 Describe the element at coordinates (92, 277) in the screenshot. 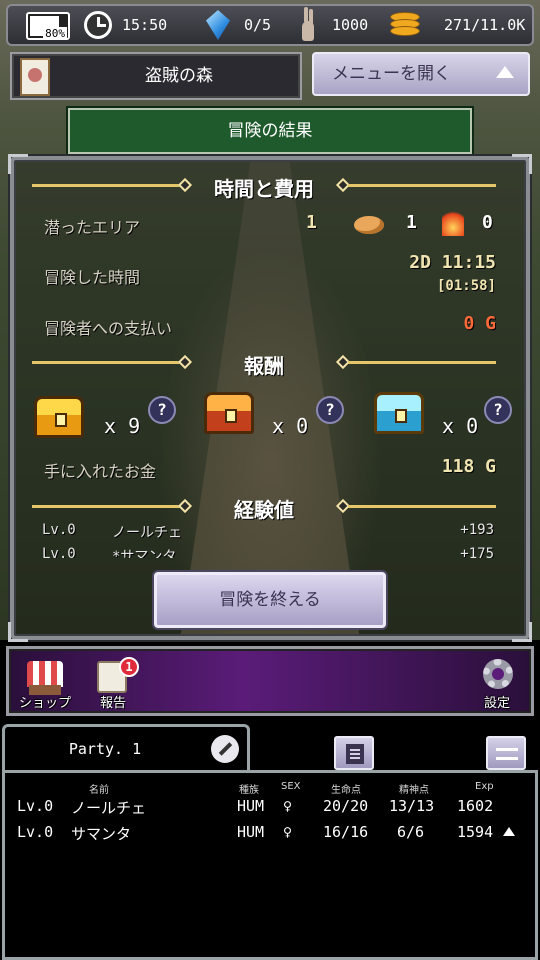

I see `duration-label: 冒険した時間` at that location.